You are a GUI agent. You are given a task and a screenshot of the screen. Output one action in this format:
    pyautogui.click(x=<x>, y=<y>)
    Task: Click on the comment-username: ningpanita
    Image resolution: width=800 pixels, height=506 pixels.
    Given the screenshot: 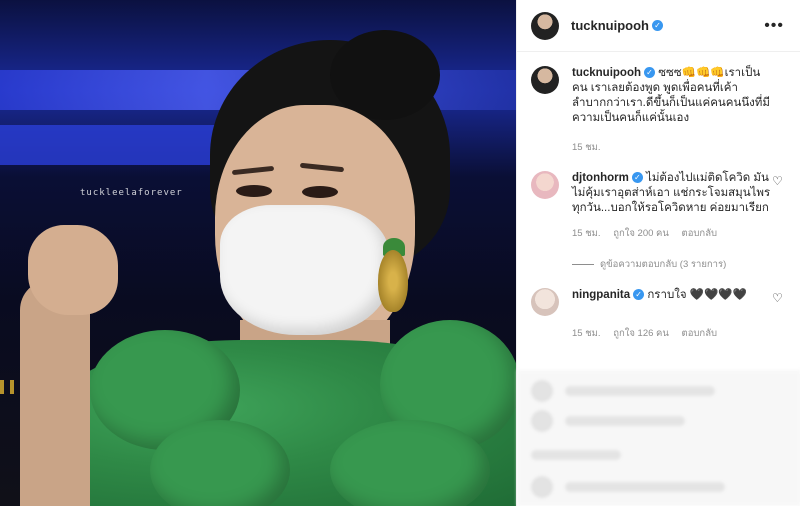 What is the action you would take?
    pyautogui.click(x=601, y=295)
    